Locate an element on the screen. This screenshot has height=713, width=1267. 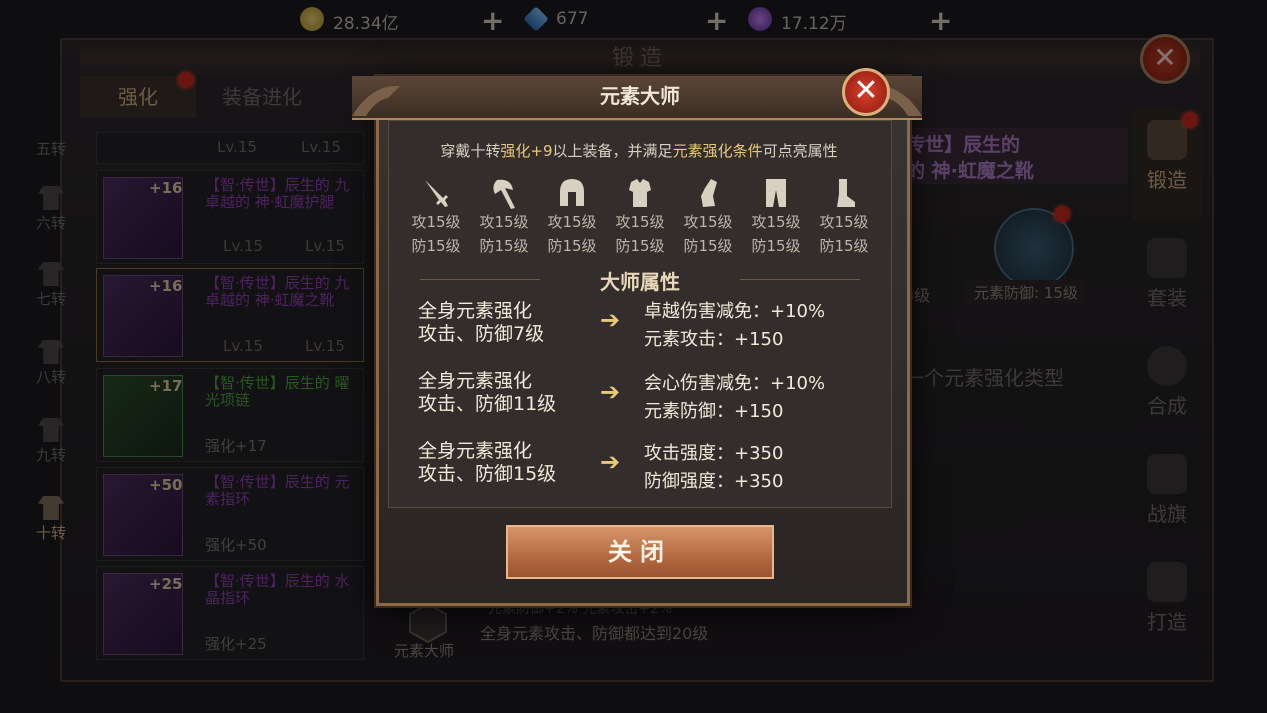
tier1-bonus: 卓越伤害减免：+10% 元素攻击：+150 is located at coordinates (759, 326).